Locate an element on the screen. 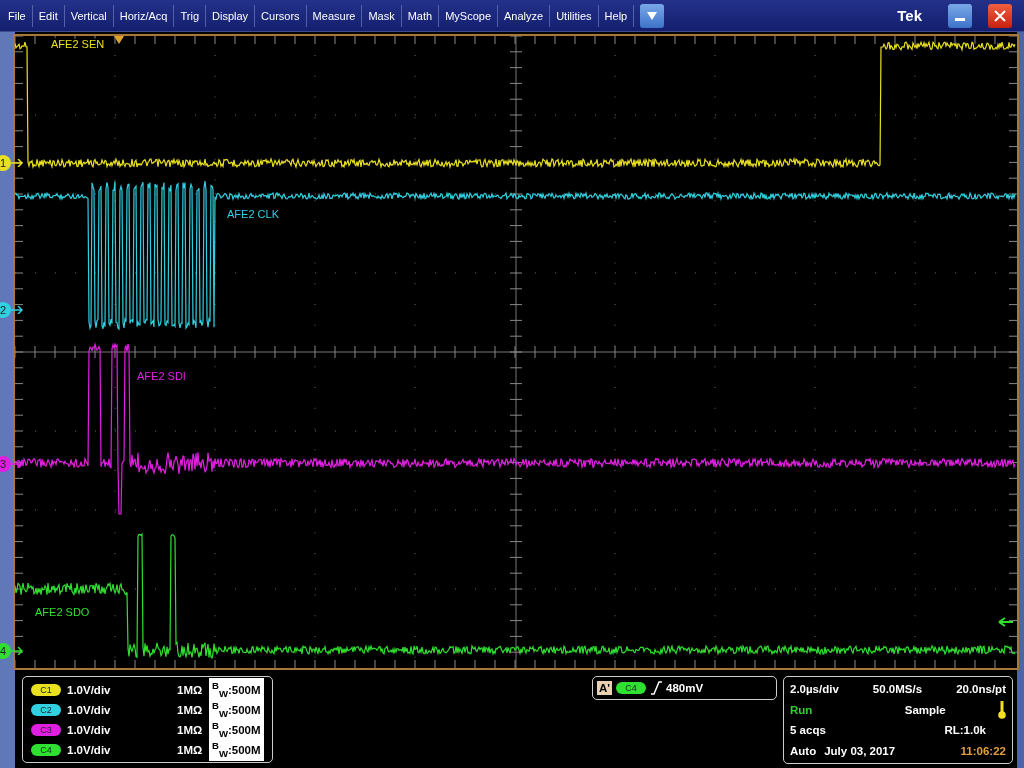 The image size is (1024, 768). trigger-position-icon is located at coordinates (119, 40).